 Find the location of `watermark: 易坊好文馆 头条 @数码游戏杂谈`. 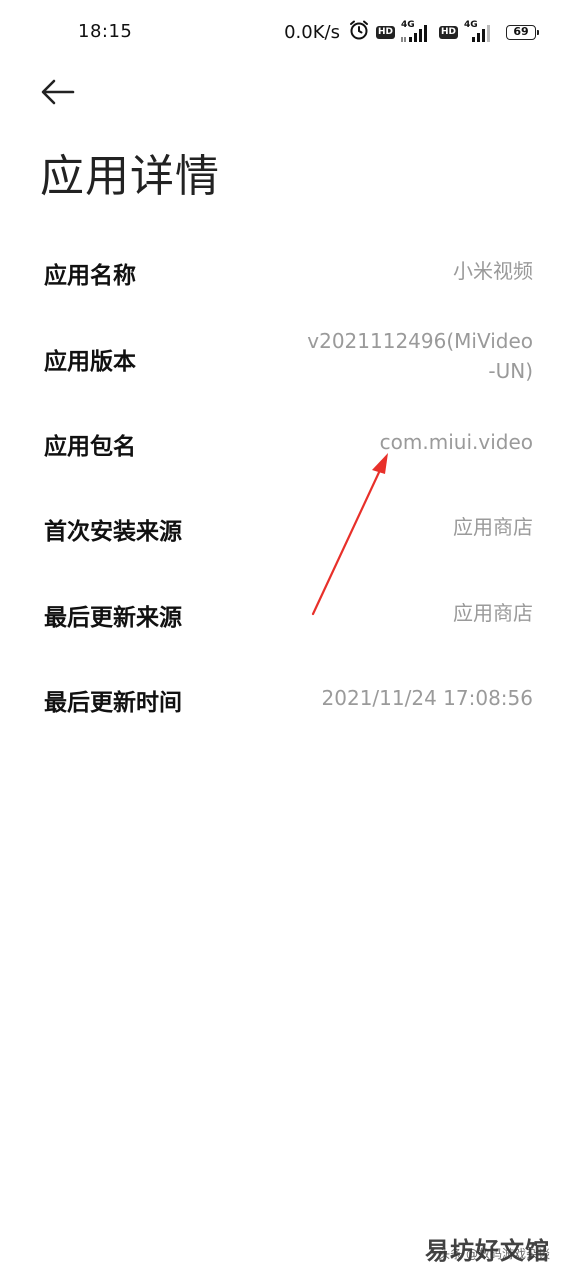

watermark: 易坊好文馆 头条 @数码游戏杂谈 is located at coordinates (487, 1248).